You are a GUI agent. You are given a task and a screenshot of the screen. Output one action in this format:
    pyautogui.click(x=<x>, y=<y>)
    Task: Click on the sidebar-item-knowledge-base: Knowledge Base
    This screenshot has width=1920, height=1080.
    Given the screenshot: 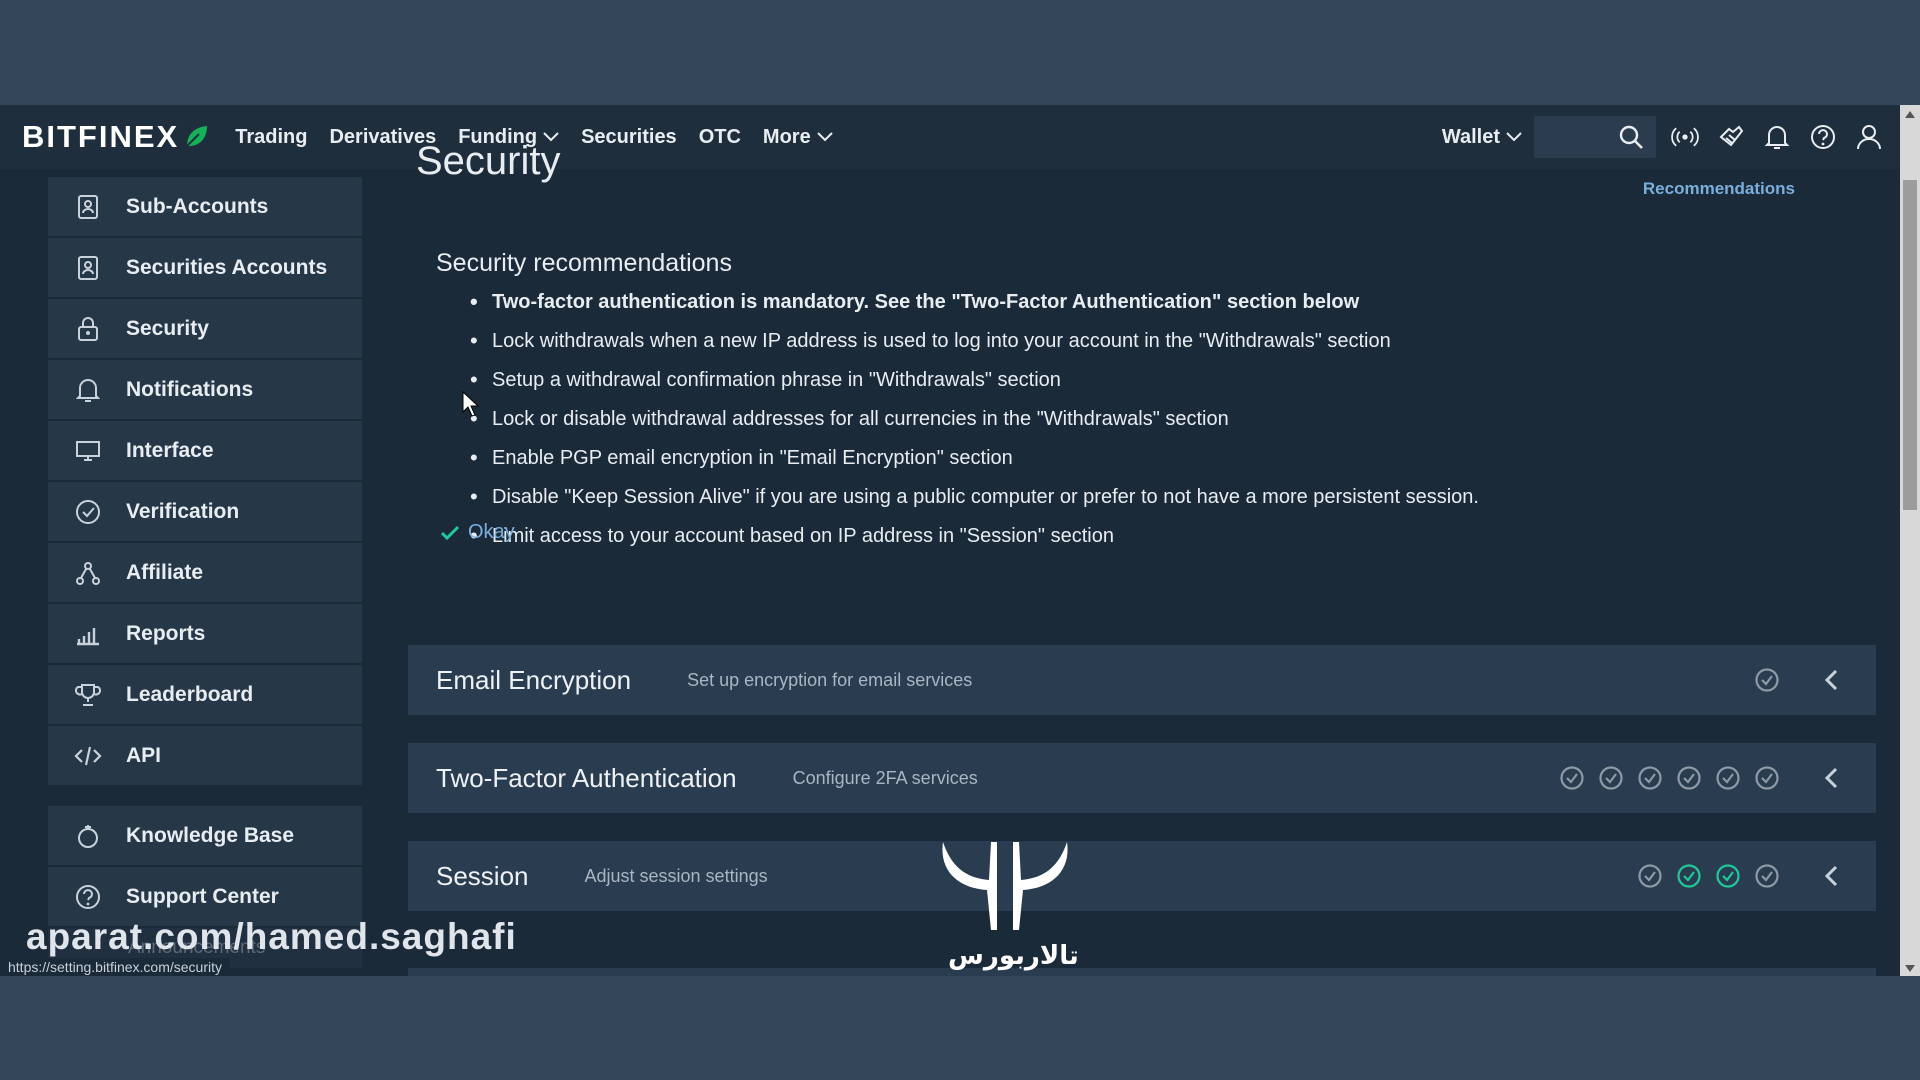 What is the action you would take?
    pyautogui.click(x=205, y=835)
    